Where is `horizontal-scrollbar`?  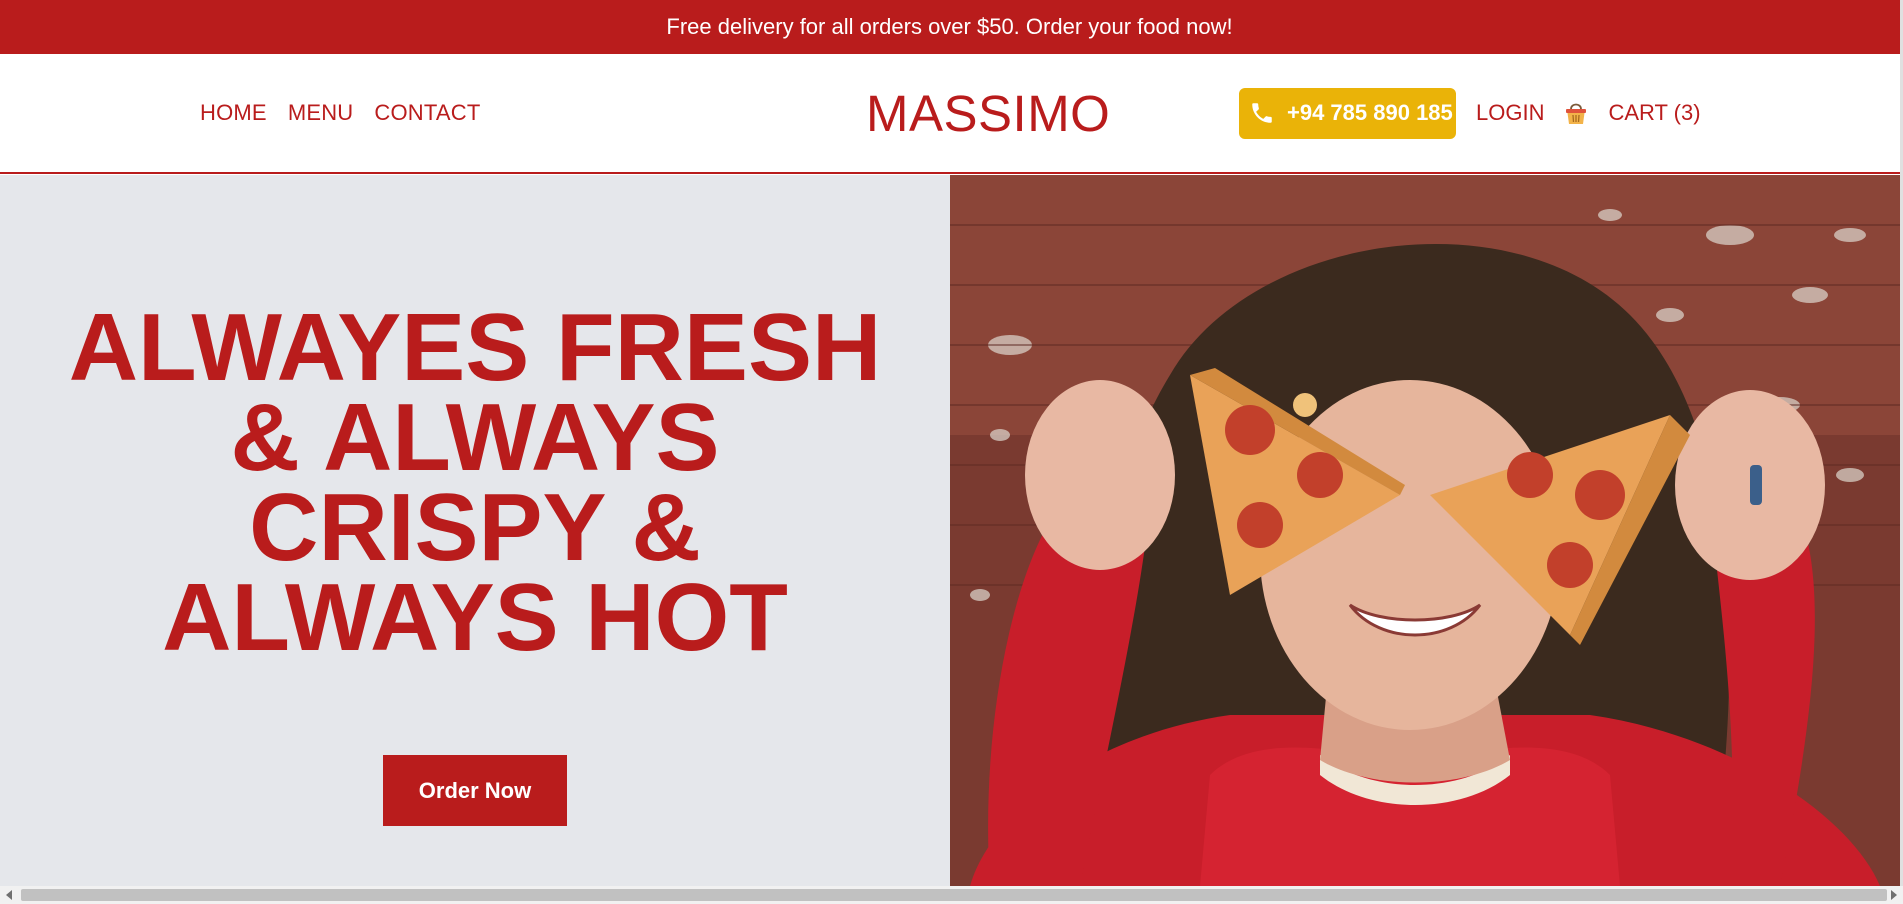
horizontal-scrollbar is located at coordinates (951, 895).